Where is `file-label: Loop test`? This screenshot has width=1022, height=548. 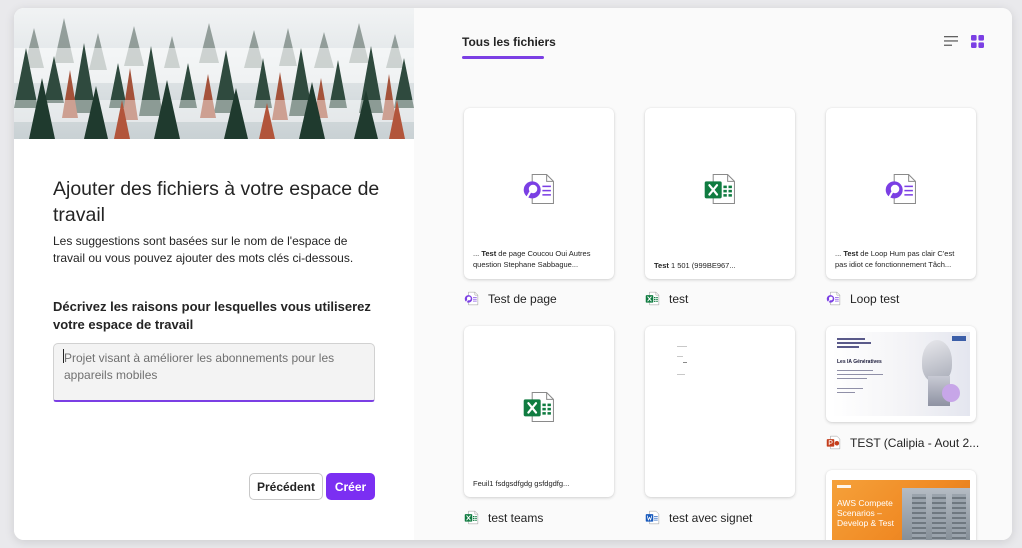
file-label: Loop test is located at coordinates (862, 298).